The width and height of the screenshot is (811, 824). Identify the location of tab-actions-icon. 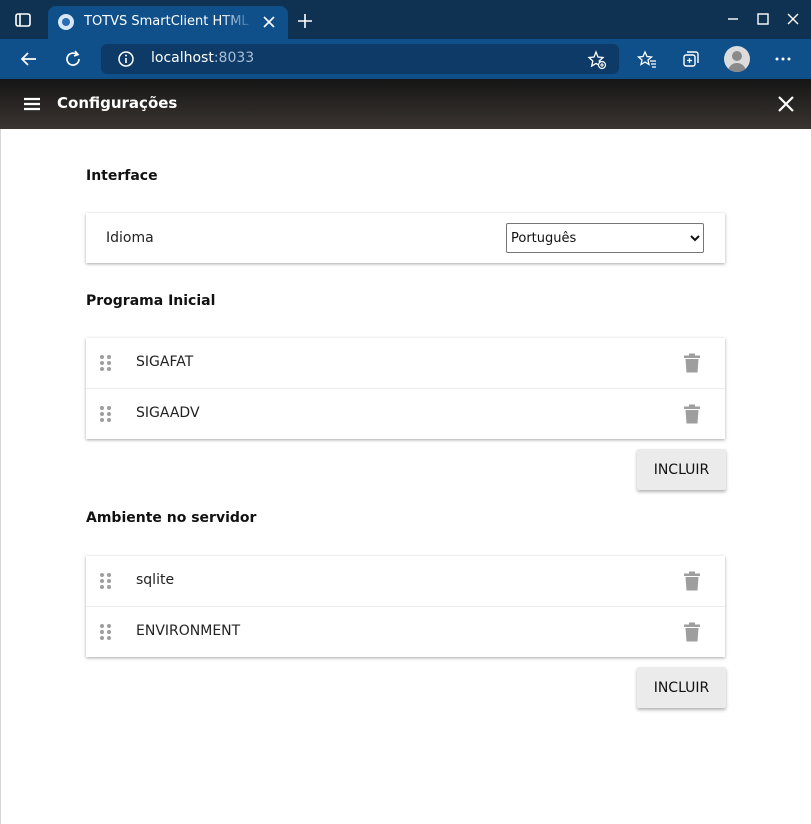
(23, 20).